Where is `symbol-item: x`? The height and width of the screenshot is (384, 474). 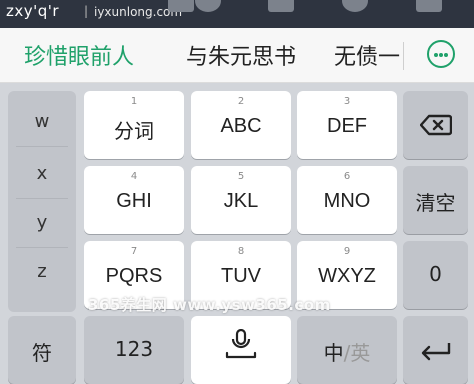
symbol-item: x is located at coordinates (42, 173).